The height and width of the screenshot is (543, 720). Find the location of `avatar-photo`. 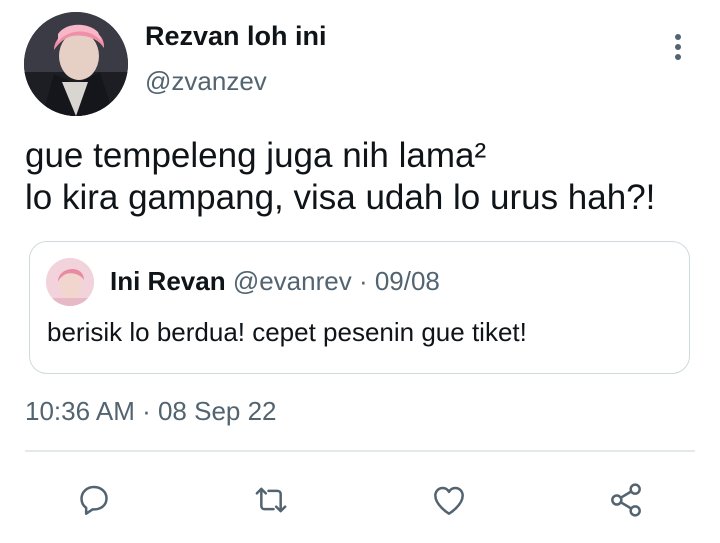

avatar-photo is located at coordinates (76, 64).